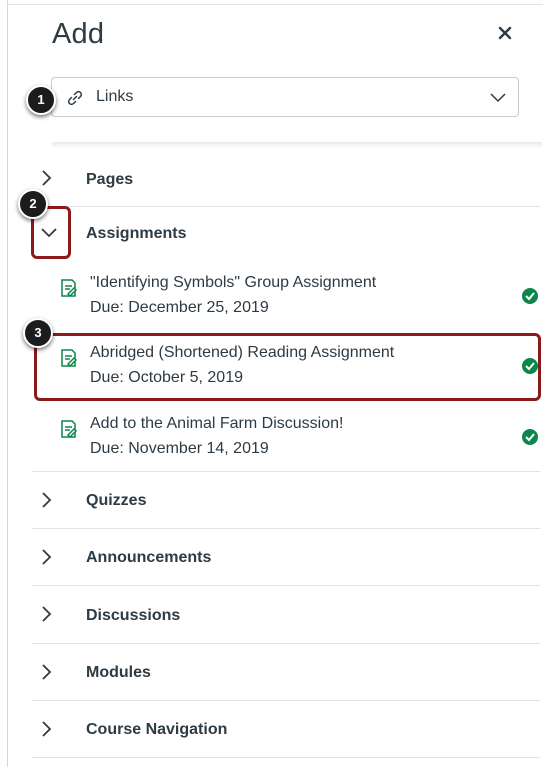 The width and height of the screenshot is (543, 767). I want to click on assignment-due-date: Due: November 14, 2019, so click(179, 448).